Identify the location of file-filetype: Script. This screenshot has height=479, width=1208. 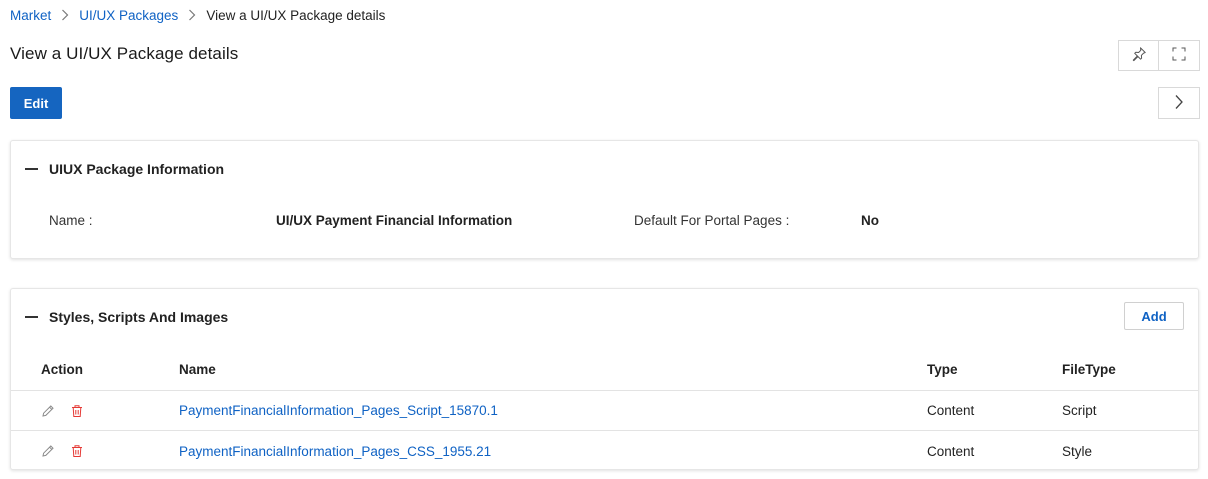
(1079, 410).